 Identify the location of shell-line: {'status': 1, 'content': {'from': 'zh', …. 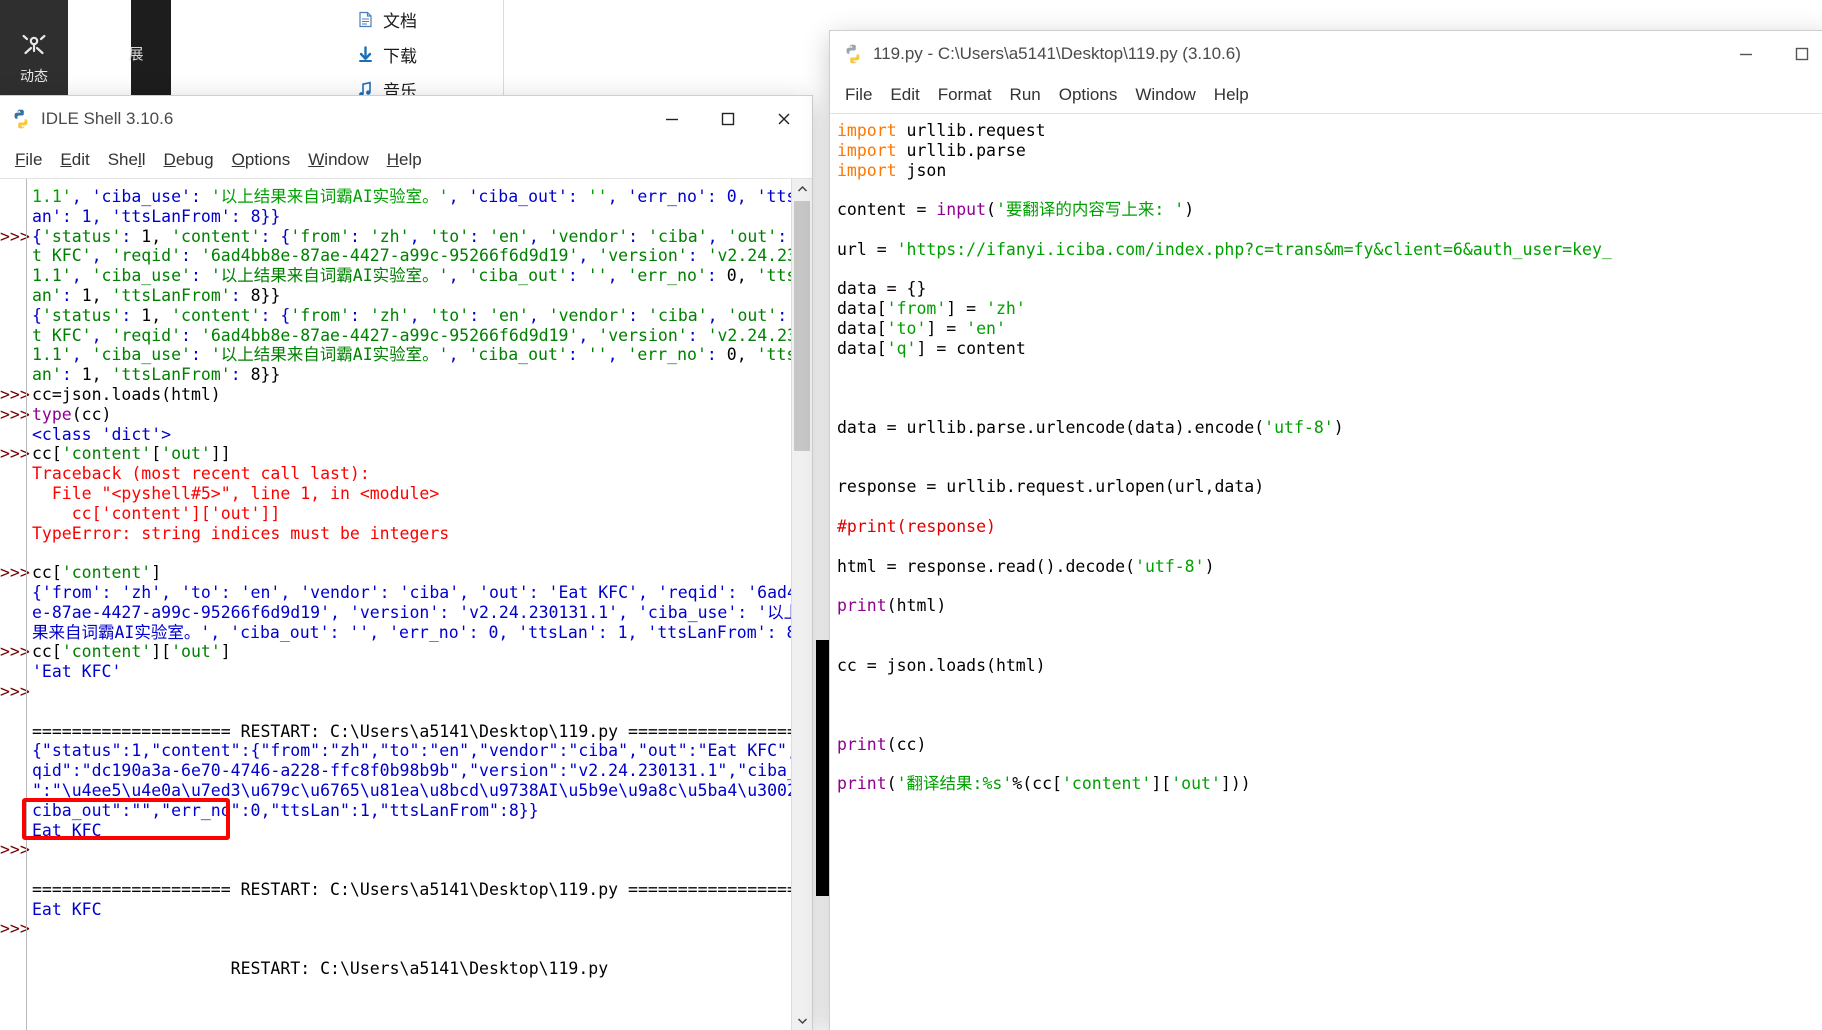
(411, 237).